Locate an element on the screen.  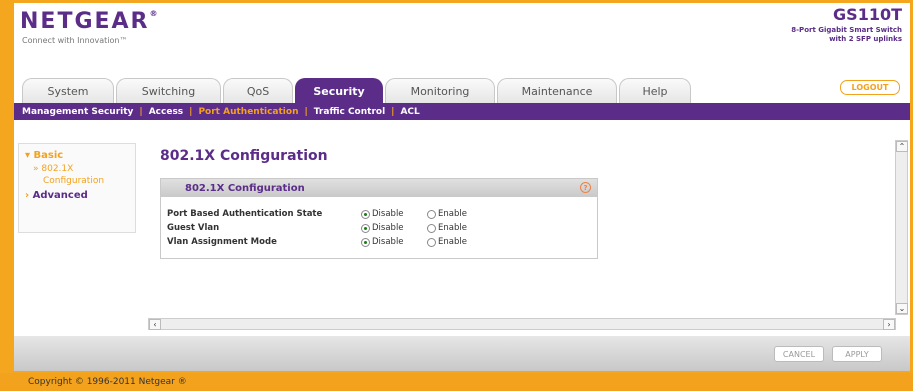
panel-header: 802.1X Configuration ? is located at coordinates (379, 188).